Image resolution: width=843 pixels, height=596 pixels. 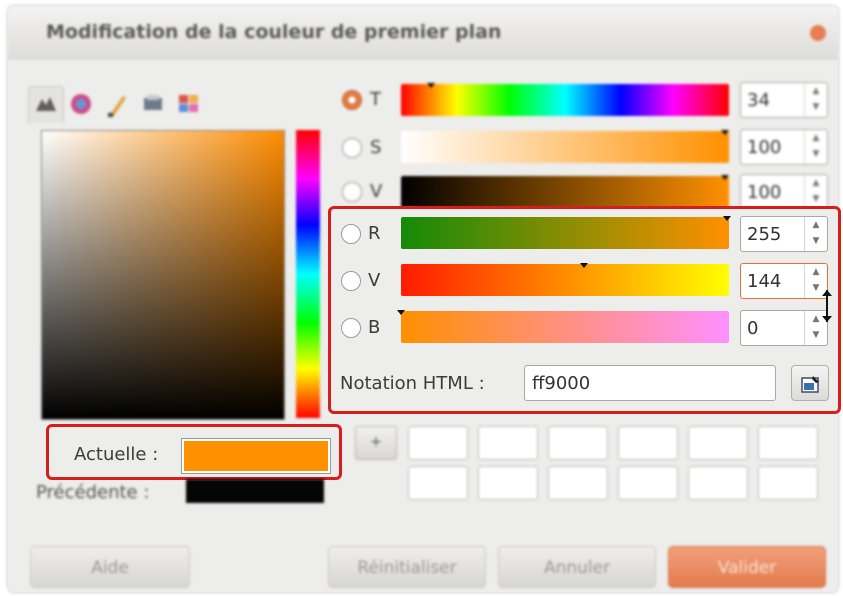 I want to click on green-input, so click(x=774, y=281).